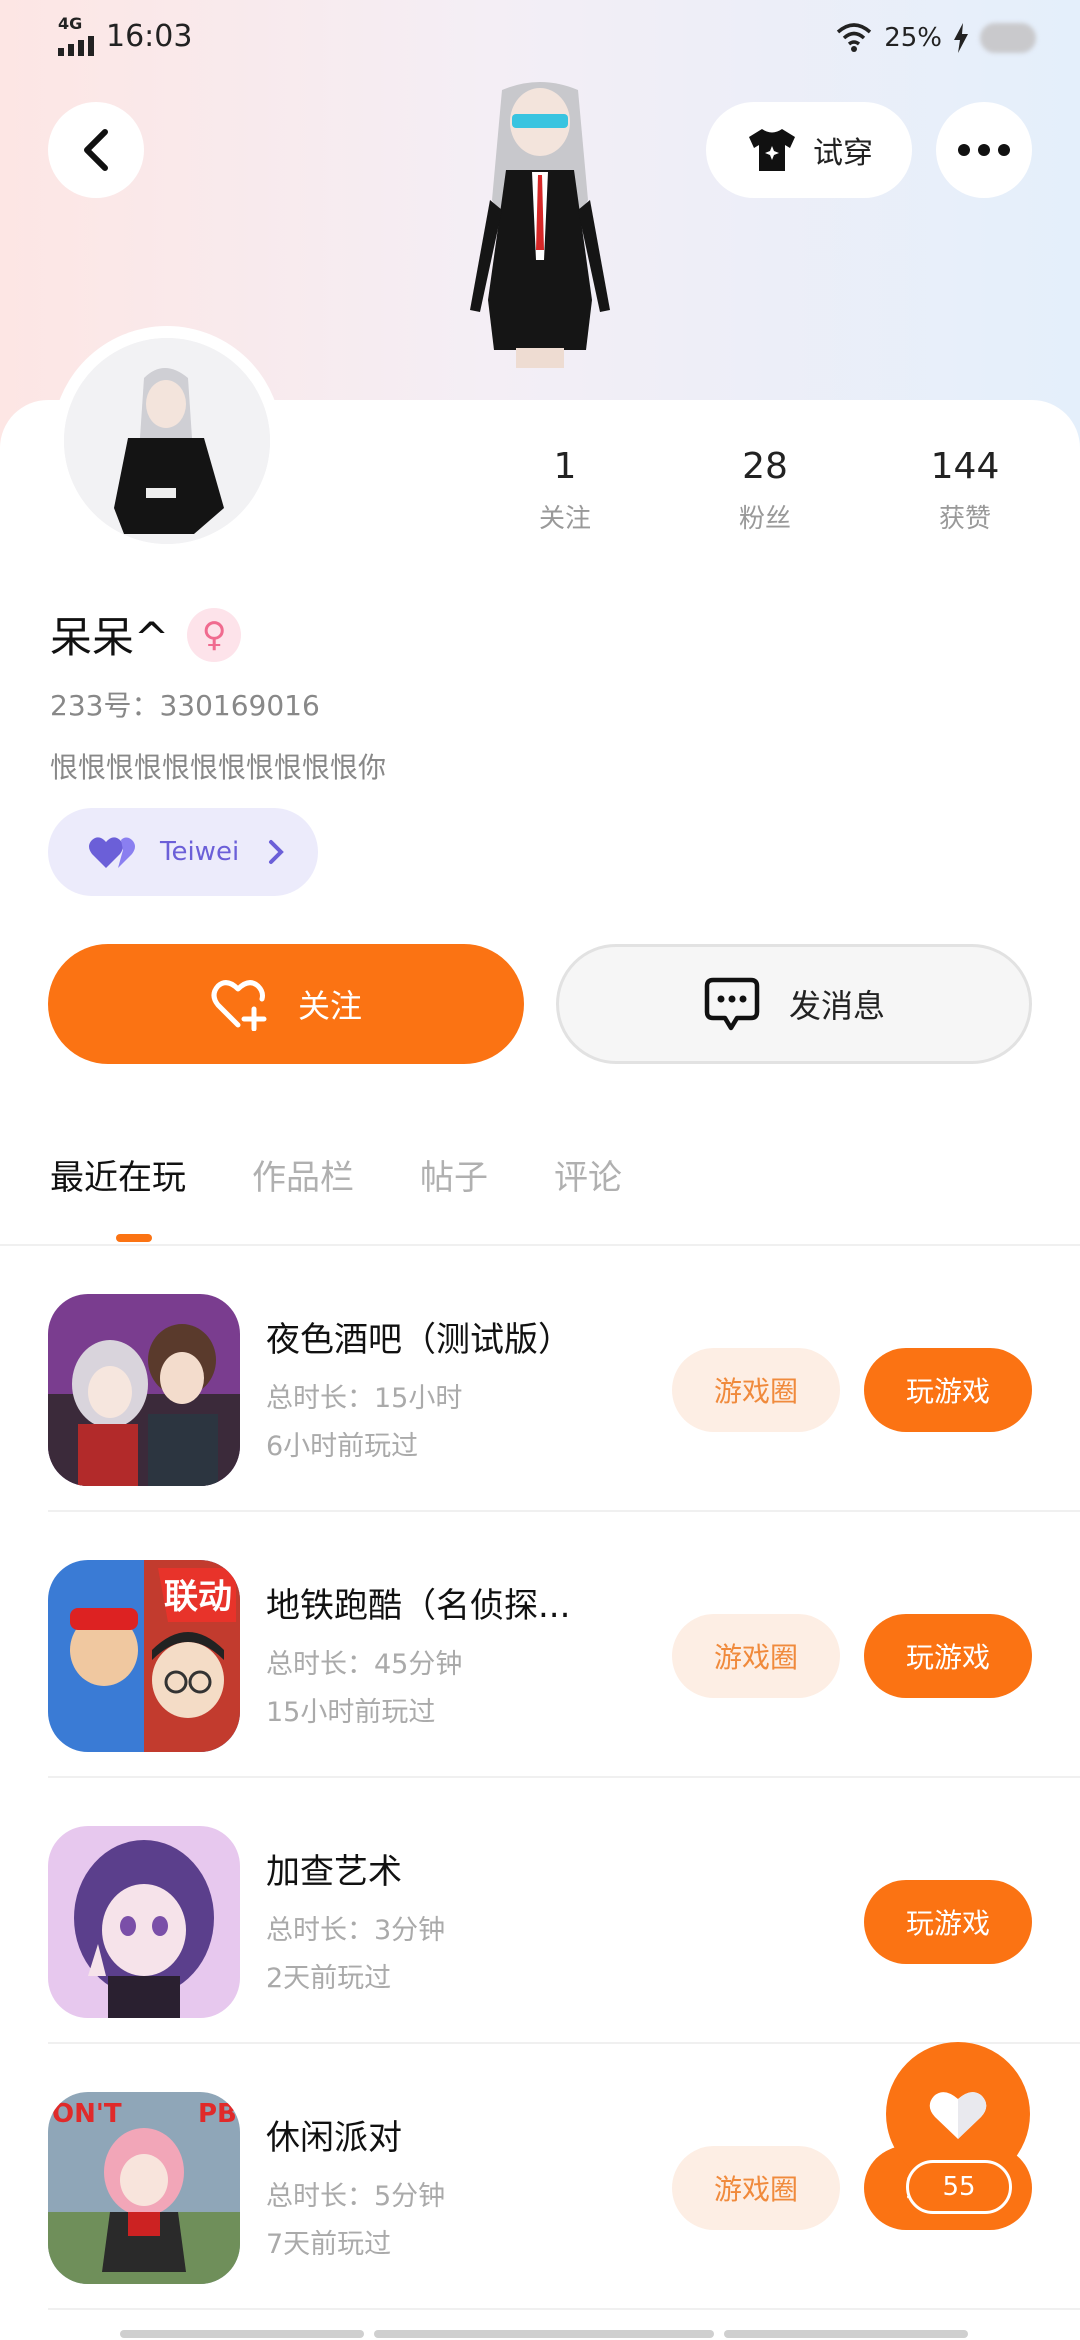 This screenshot has height=2340, width=1080. I want to click on send-message-label: 发消息, so click(836, 1006).